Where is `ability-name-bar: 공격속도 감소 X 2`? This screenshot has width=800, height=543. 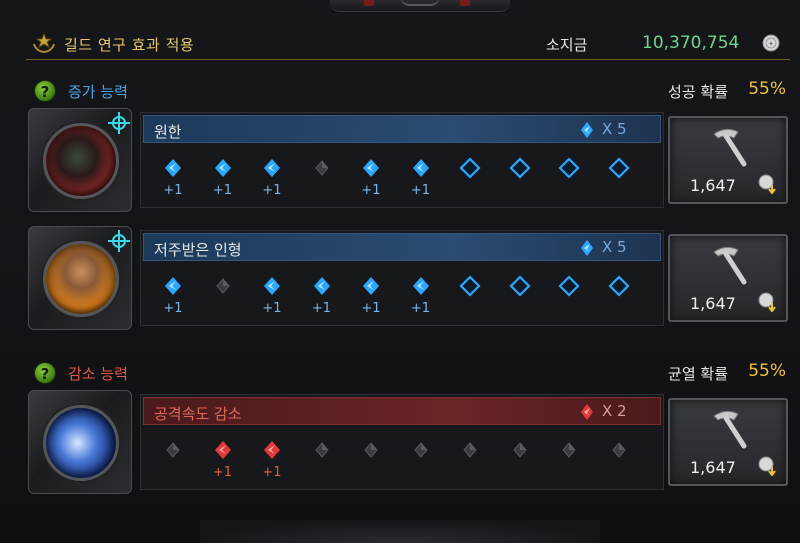
ability-name-bar: 공격속도 감소 X 2 is located at coordinates (402, 411).